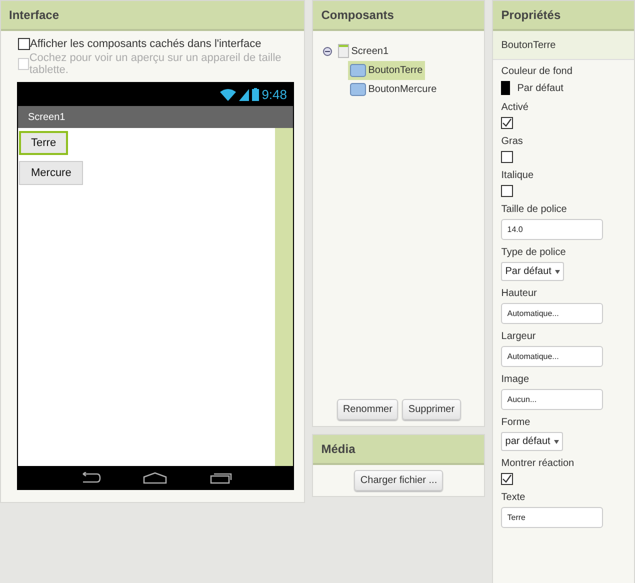  Describe the element at coordinates (515, 422) in the screenshot. I see `property-label: Forme` at that location.